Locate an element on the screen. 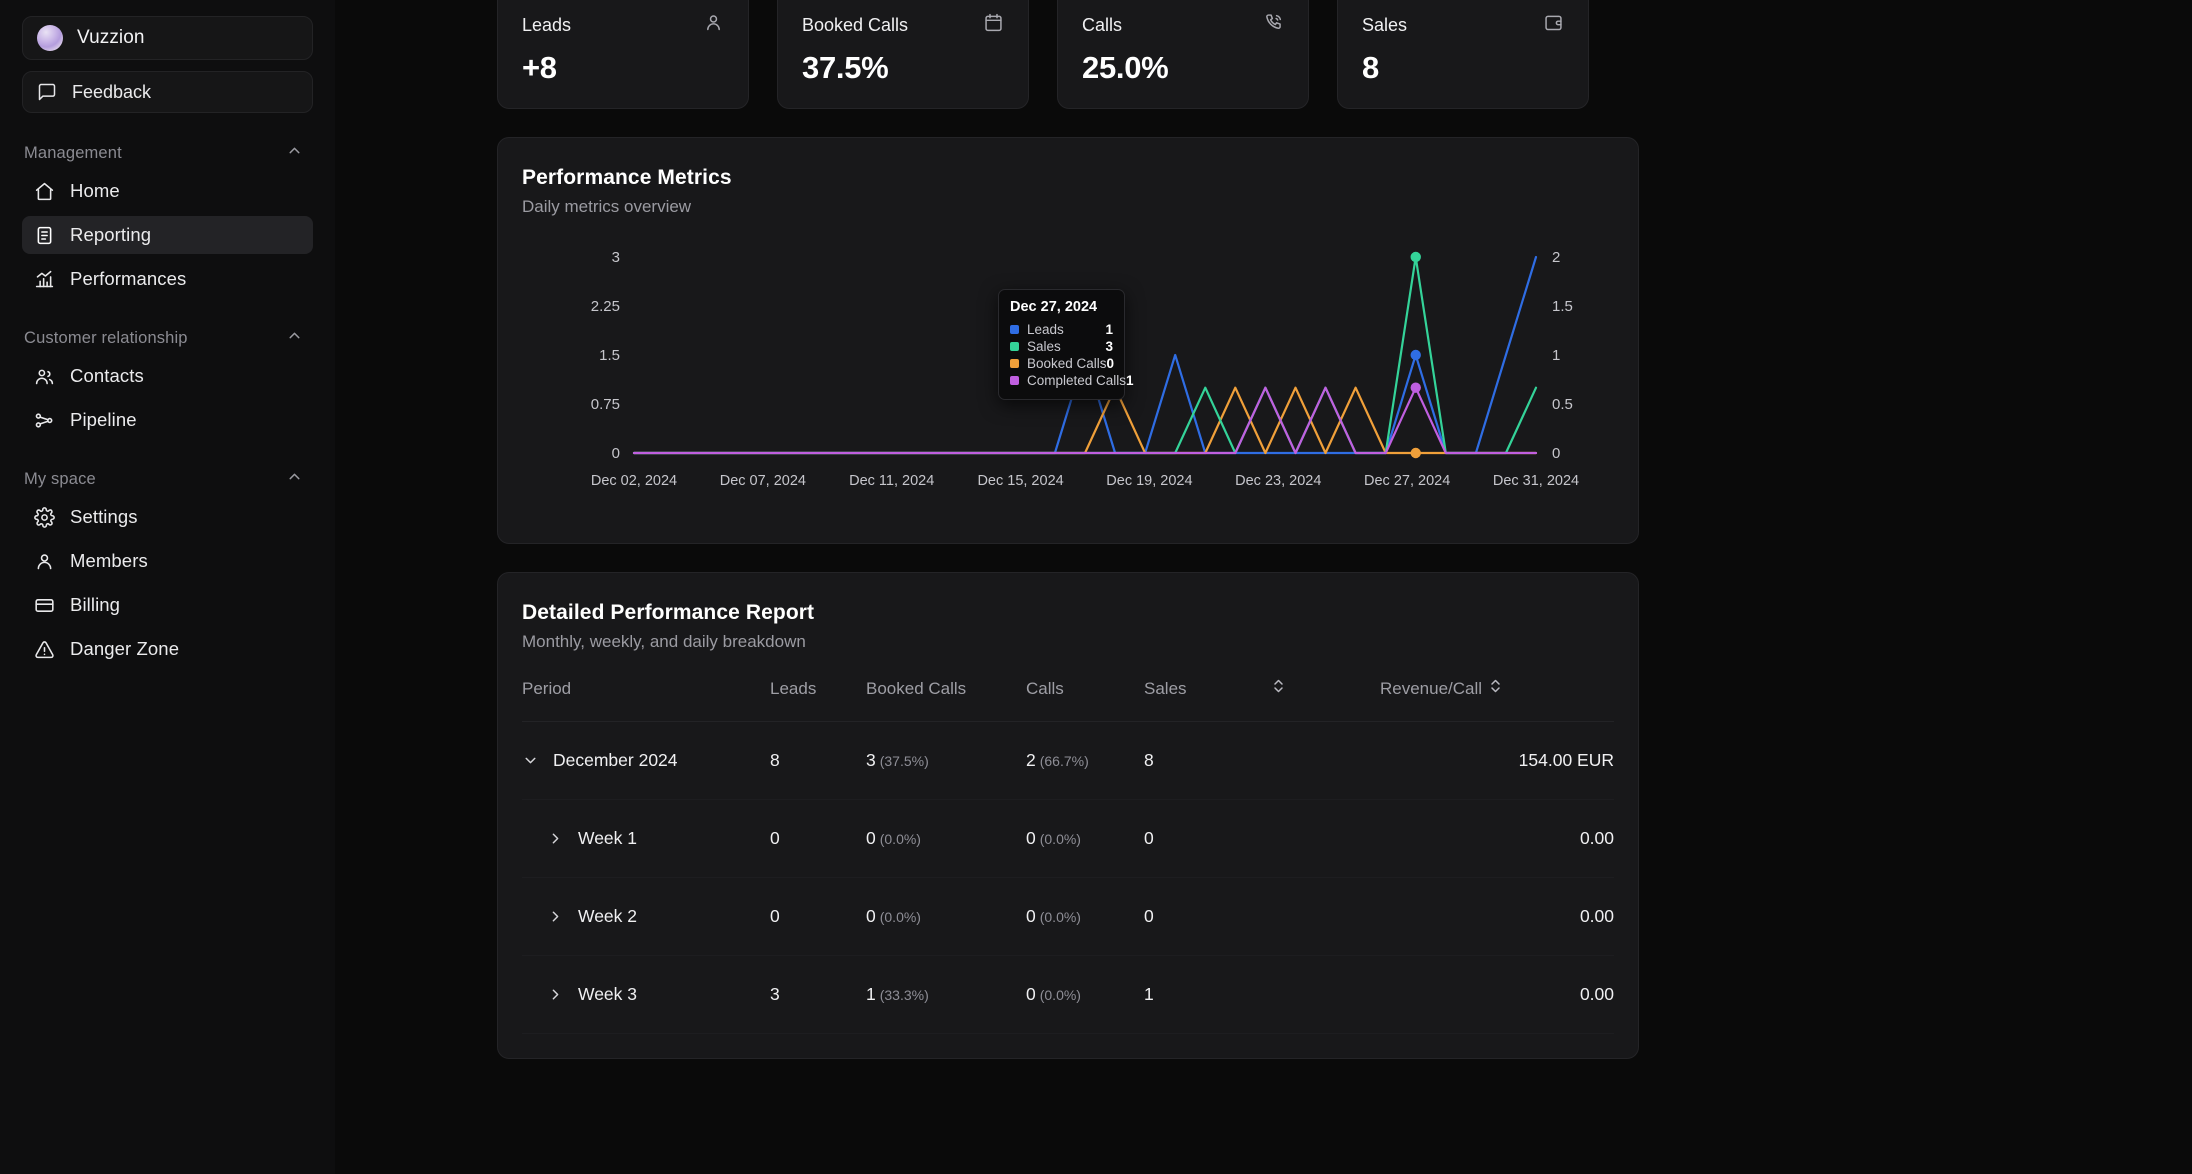 Image resolution: width=2192 pixels, height=1174 pixels. sidebar-group-management-title: Management is located at coordinates (73, 152).